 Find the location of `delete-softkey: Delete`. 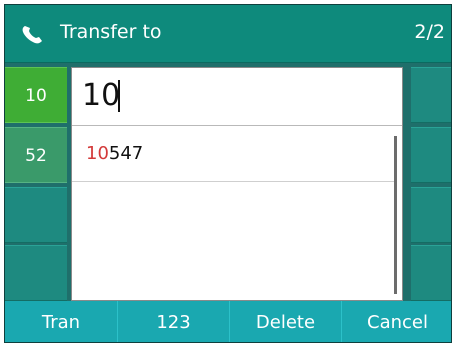

delete-softkey: Delete is located at coordinates (285, 321).